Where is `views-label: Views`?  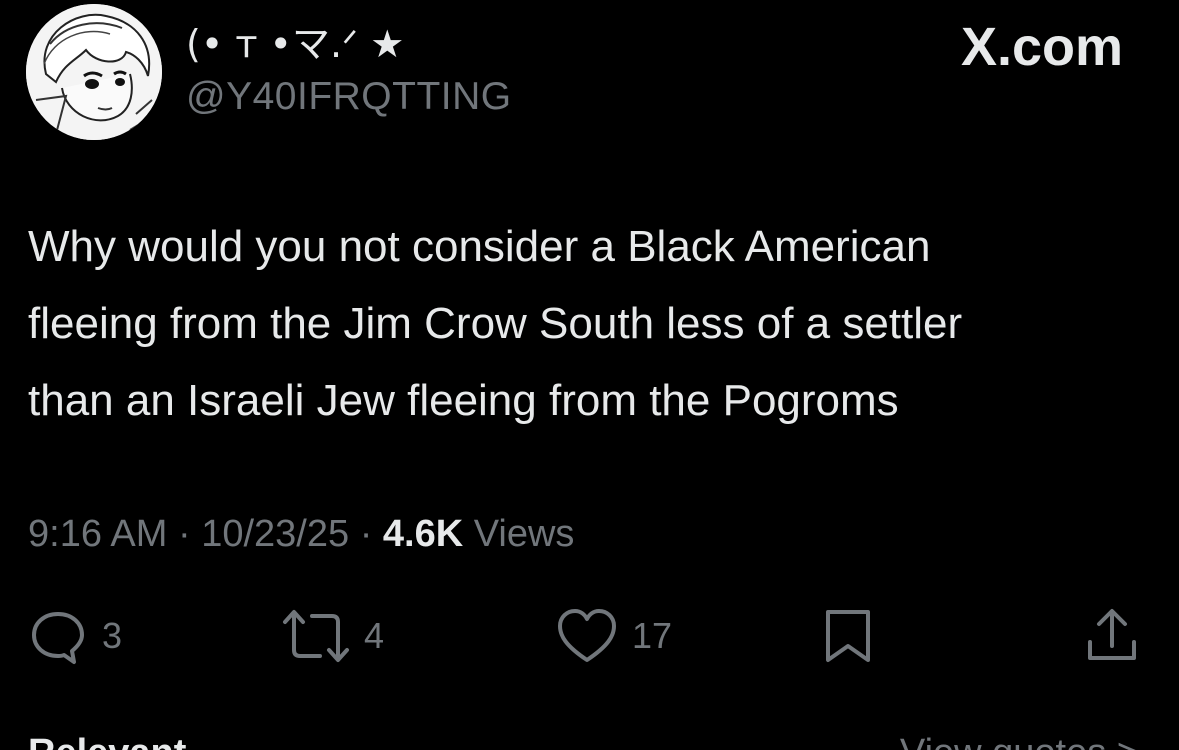
views-label: Views is located at coordinates (524, 534).